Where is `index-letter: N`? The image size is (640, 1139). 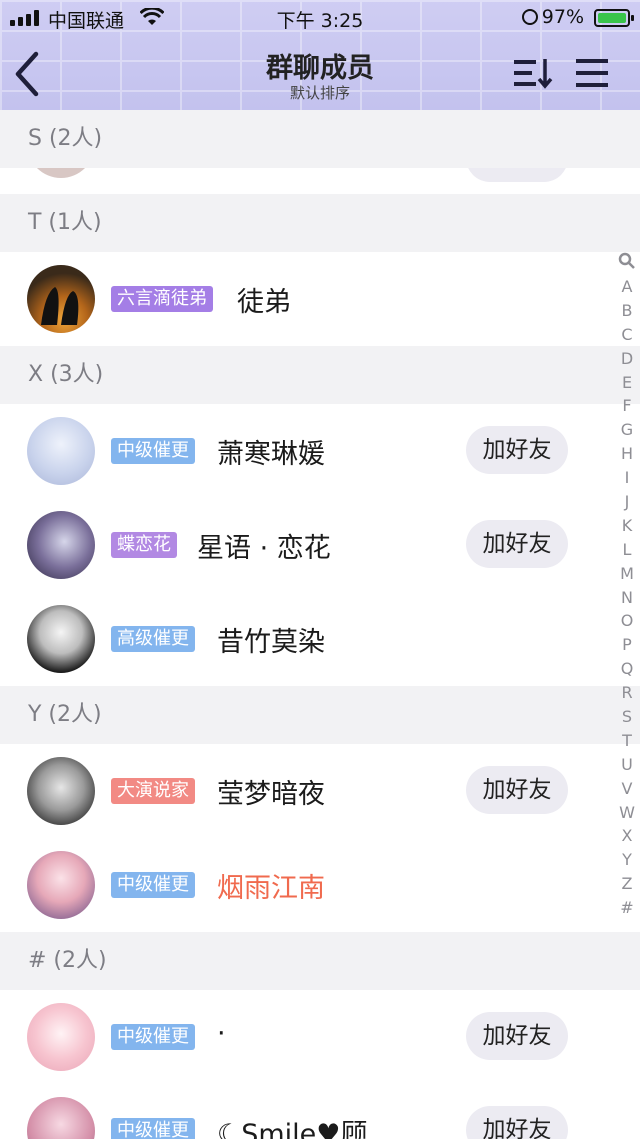 index-letter: N is located at coordinates (627, 598).